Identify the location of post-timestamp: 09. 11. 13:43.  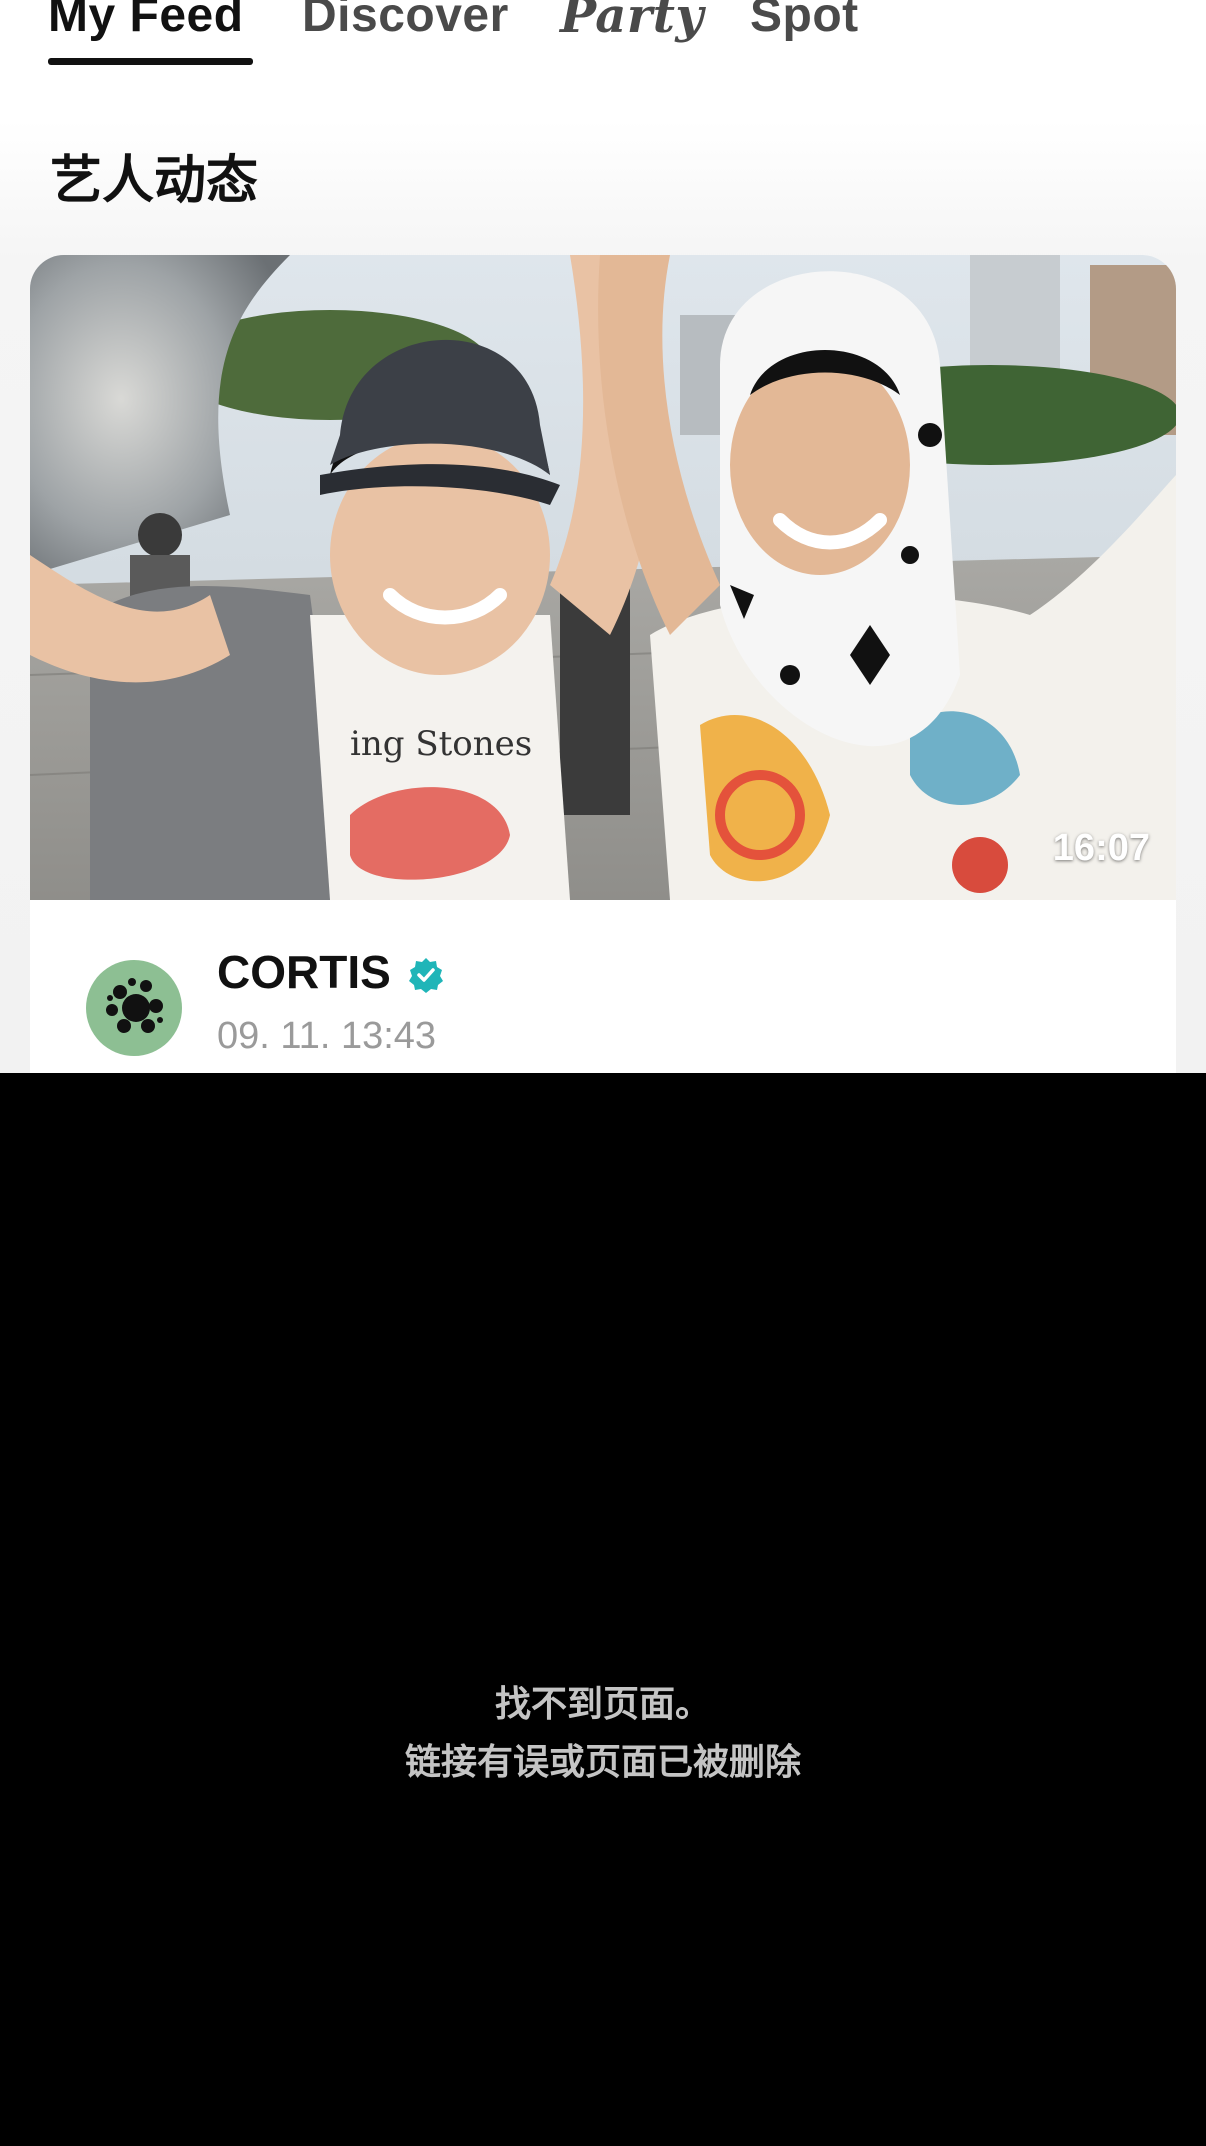
(327, 1036).